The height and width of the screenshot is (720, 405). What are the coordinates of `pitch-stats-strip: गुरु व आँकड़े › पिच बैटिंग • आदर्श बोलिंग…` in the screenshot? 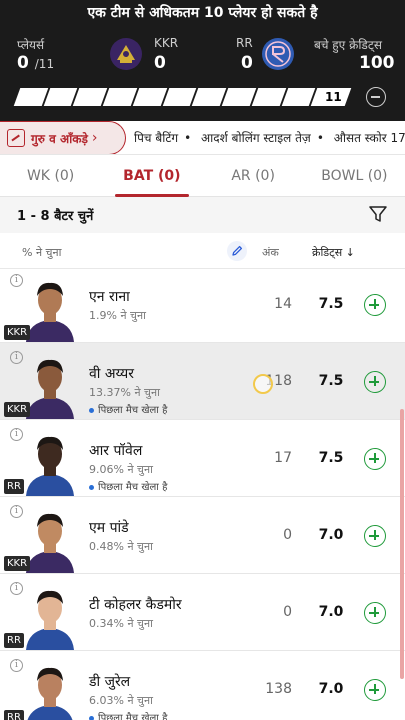 It's located at (202, 138).